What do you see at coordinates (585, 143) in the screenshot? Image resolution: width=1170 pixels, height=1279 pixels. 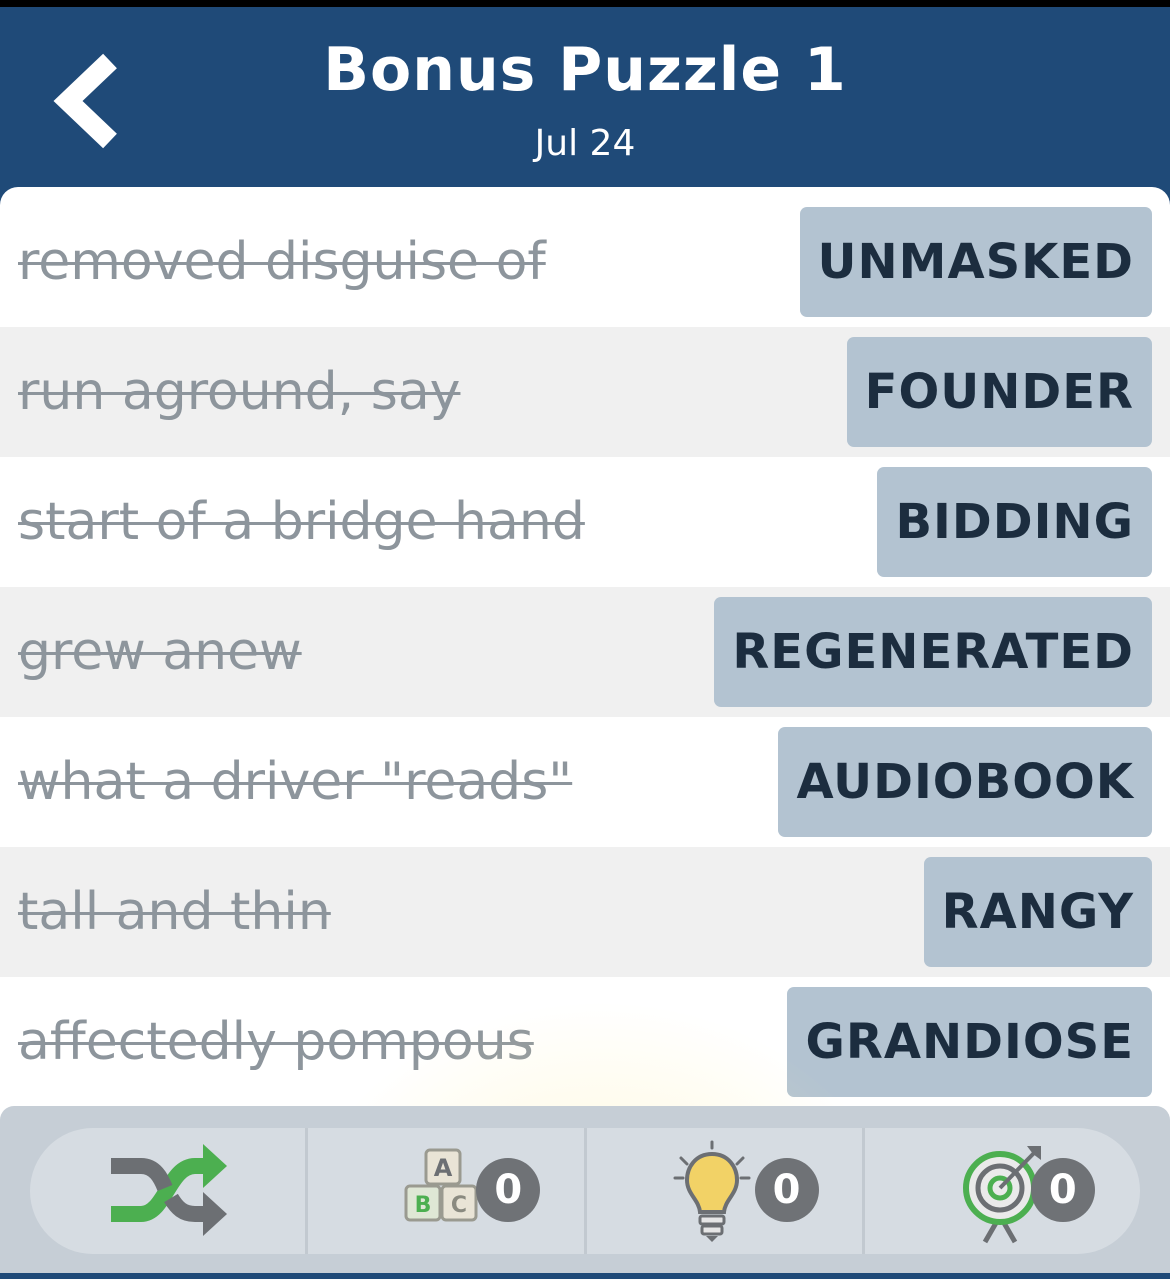 I see `page-date: Jul 24` at bounding box center [585, 143].